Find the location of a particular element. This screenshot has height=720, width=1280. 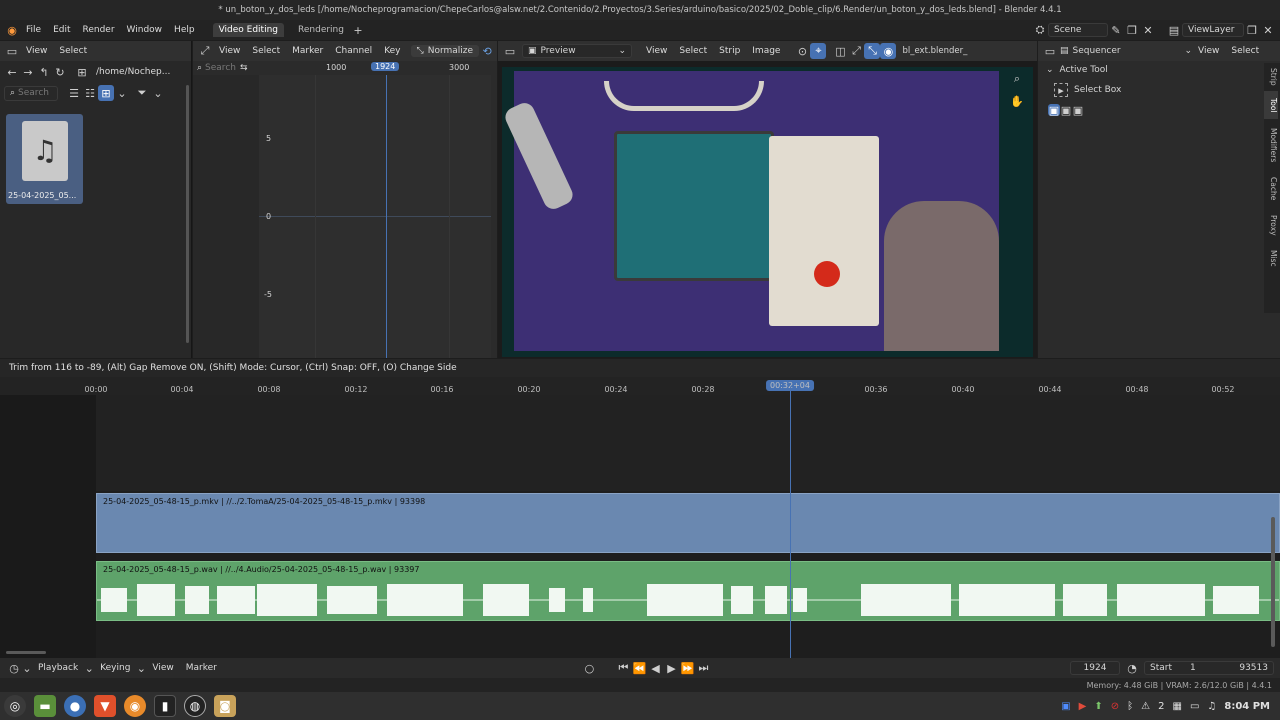

sidebar-tab-cache: Cache is located at coordinates (1271, 189).